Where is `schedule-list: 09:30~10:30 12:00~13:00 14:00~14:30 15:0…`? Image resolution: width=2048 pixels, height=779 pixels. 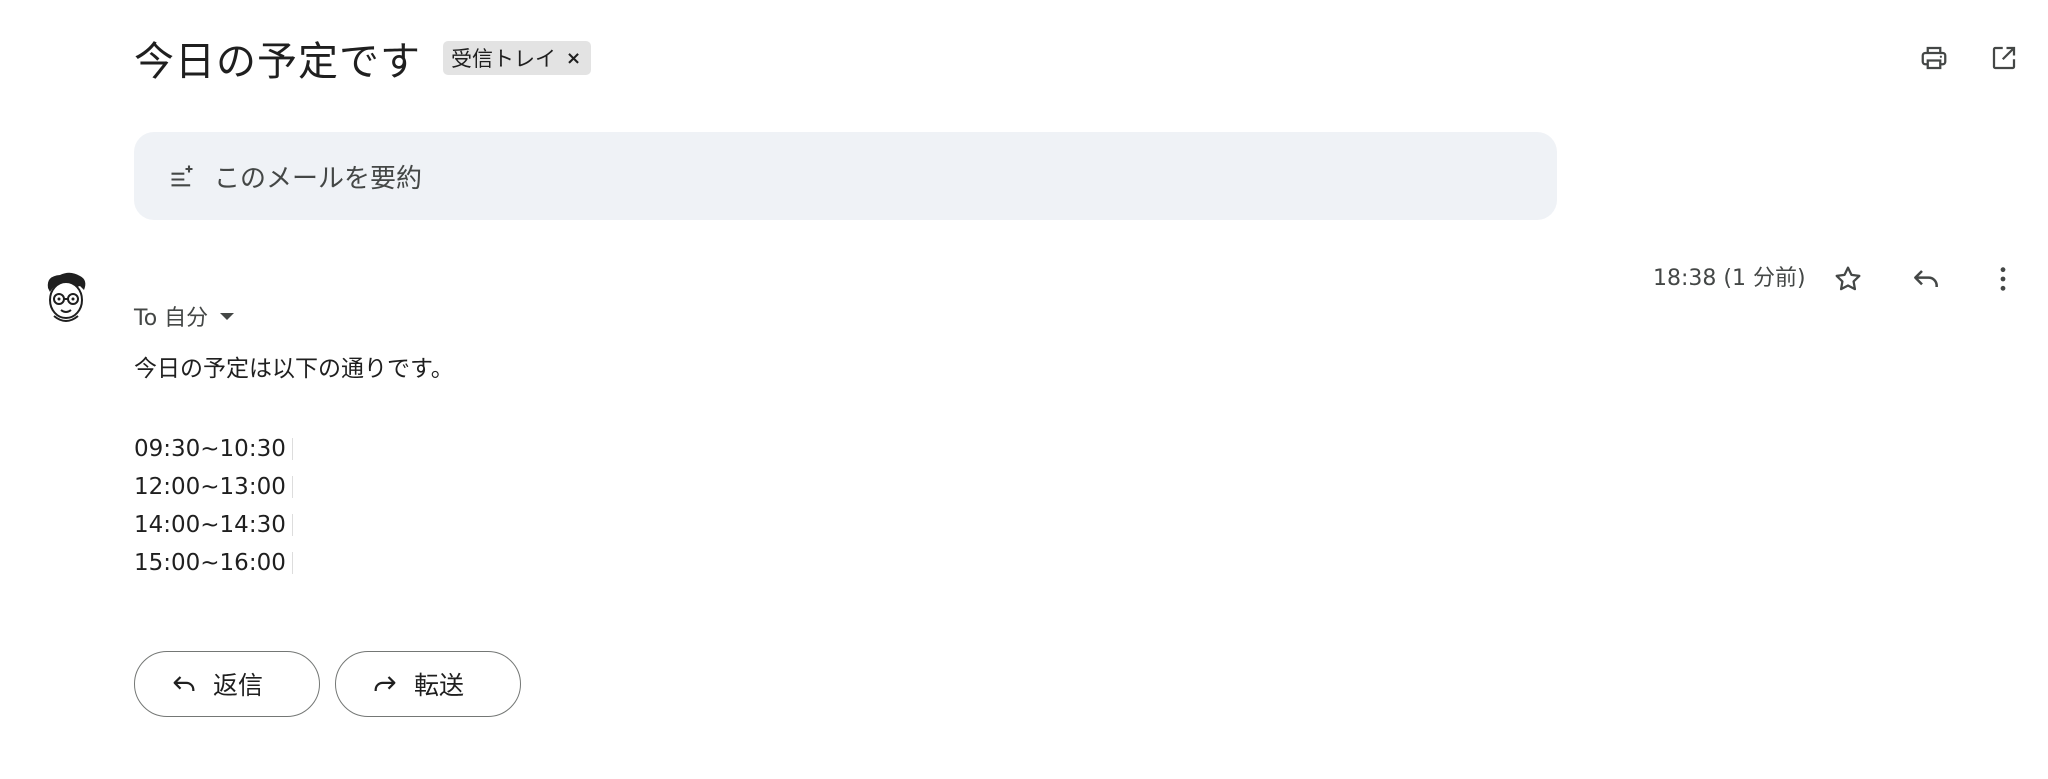
schedule-list: 09:30~10:30 12:00~13:00 14:00~14:30 15:0… is located at coordinates (216, 506).